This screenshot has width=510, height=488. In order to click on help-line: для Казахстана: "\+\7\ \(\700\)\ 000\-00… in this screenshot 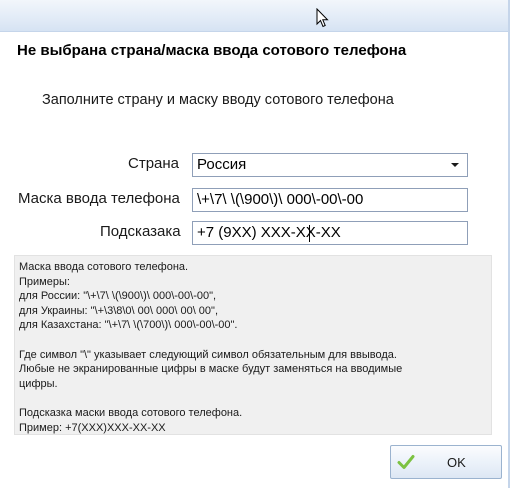, I will do `click(128, 325)`.